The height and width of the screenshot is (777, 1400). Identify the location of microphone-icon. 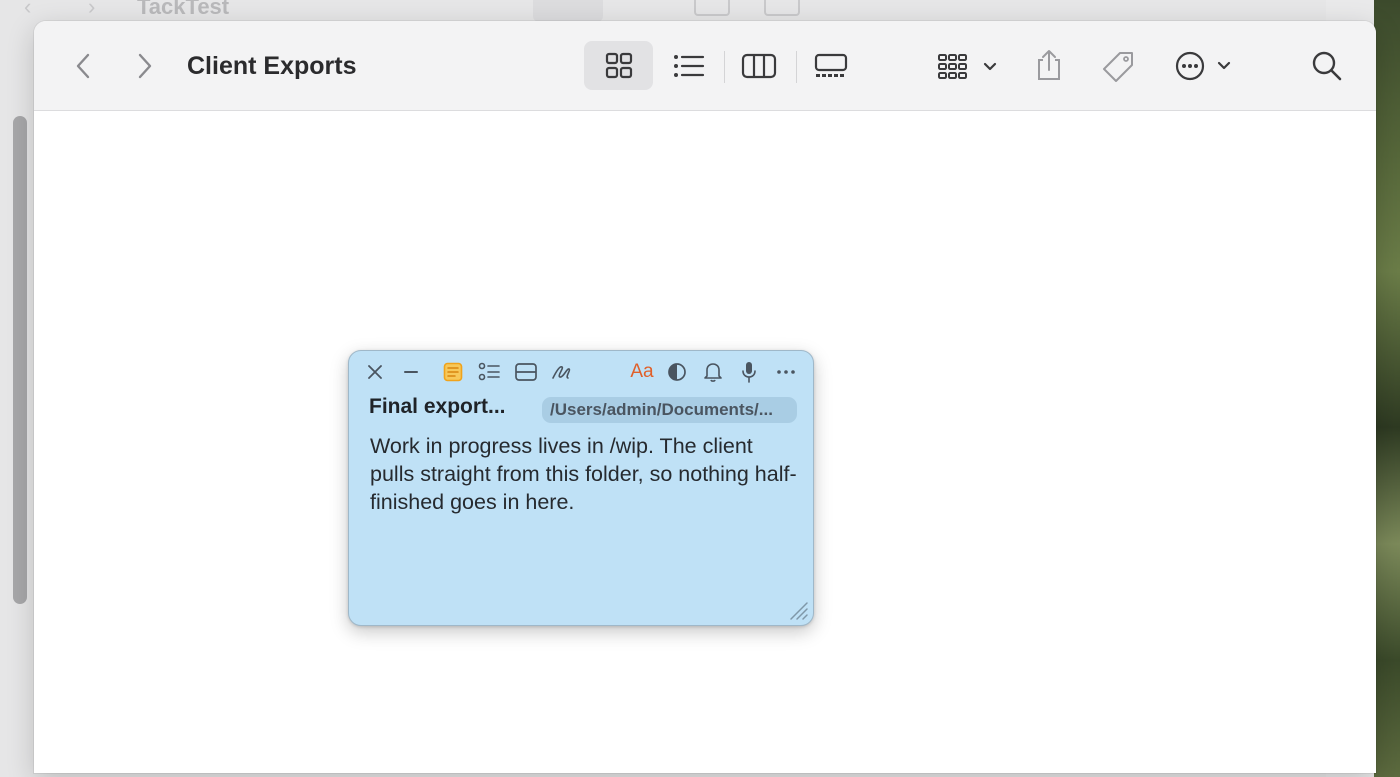
(749, 372).